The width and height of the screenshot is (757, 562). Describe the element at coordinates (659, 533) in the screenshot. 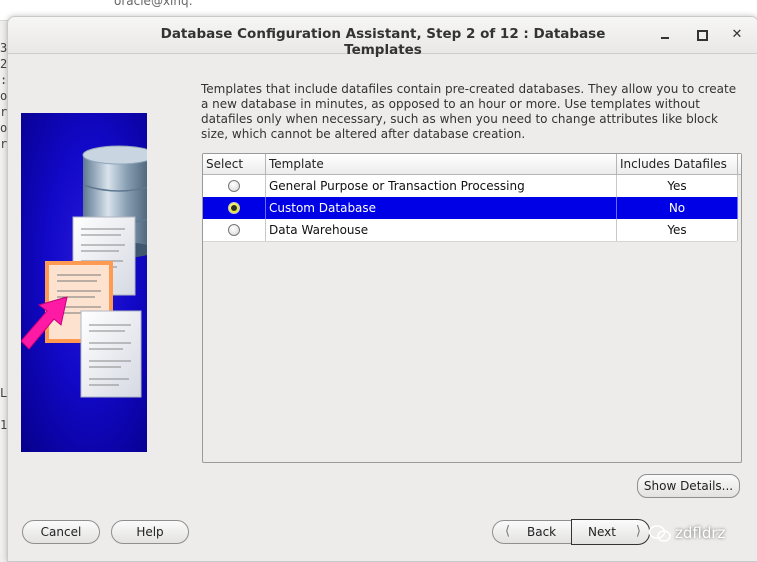

I see `wechat-icon` at that location.